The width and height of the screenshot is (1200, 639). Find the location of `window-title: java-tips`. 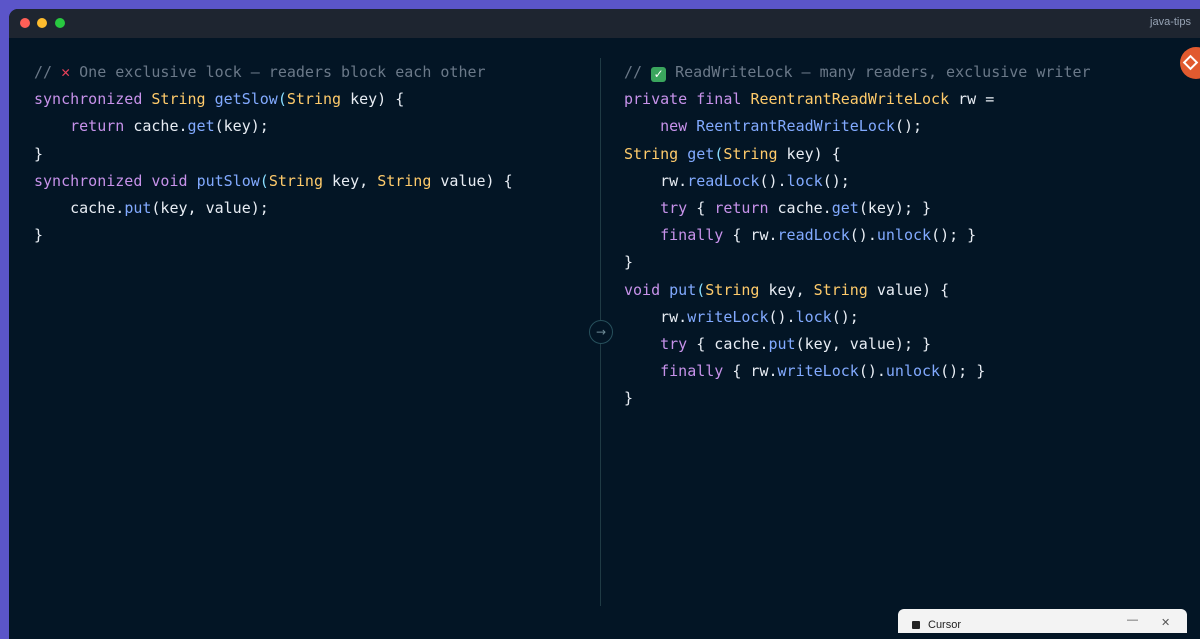

window-title: java-tips is located at coordinates (1170, 22).